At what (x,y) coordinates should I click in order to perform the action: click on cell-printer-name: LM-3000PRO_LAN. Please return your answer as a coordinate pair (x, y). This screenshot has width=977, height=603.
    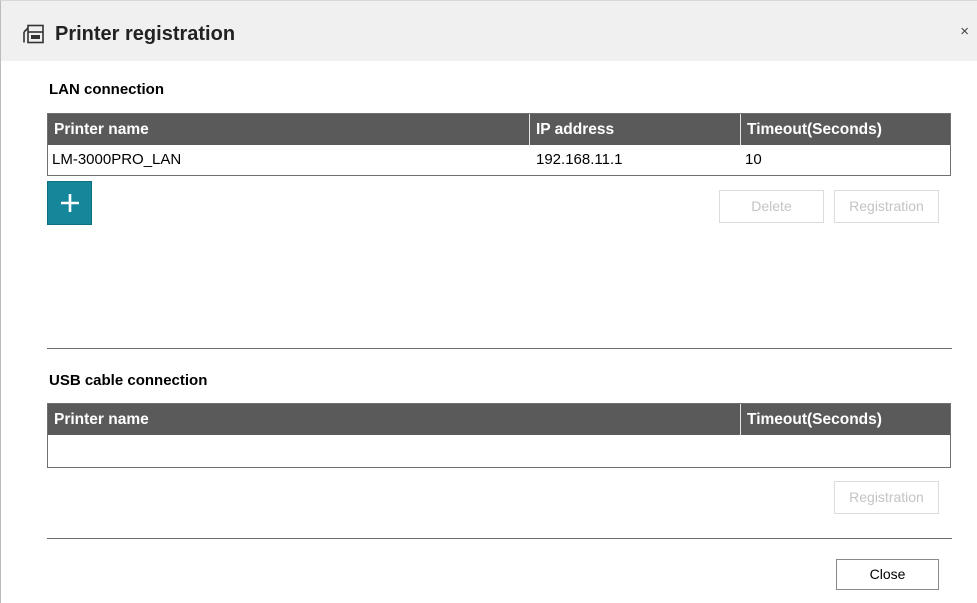
    Looking at the image, I should click on (117, 159).